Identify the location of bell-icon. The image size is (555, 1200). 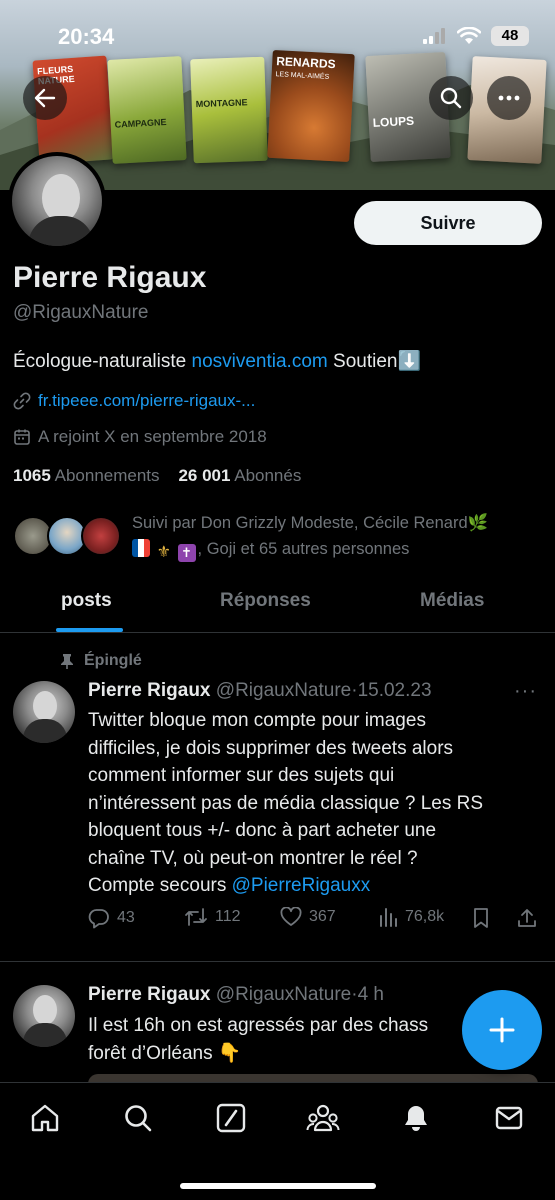
(416, 1118).